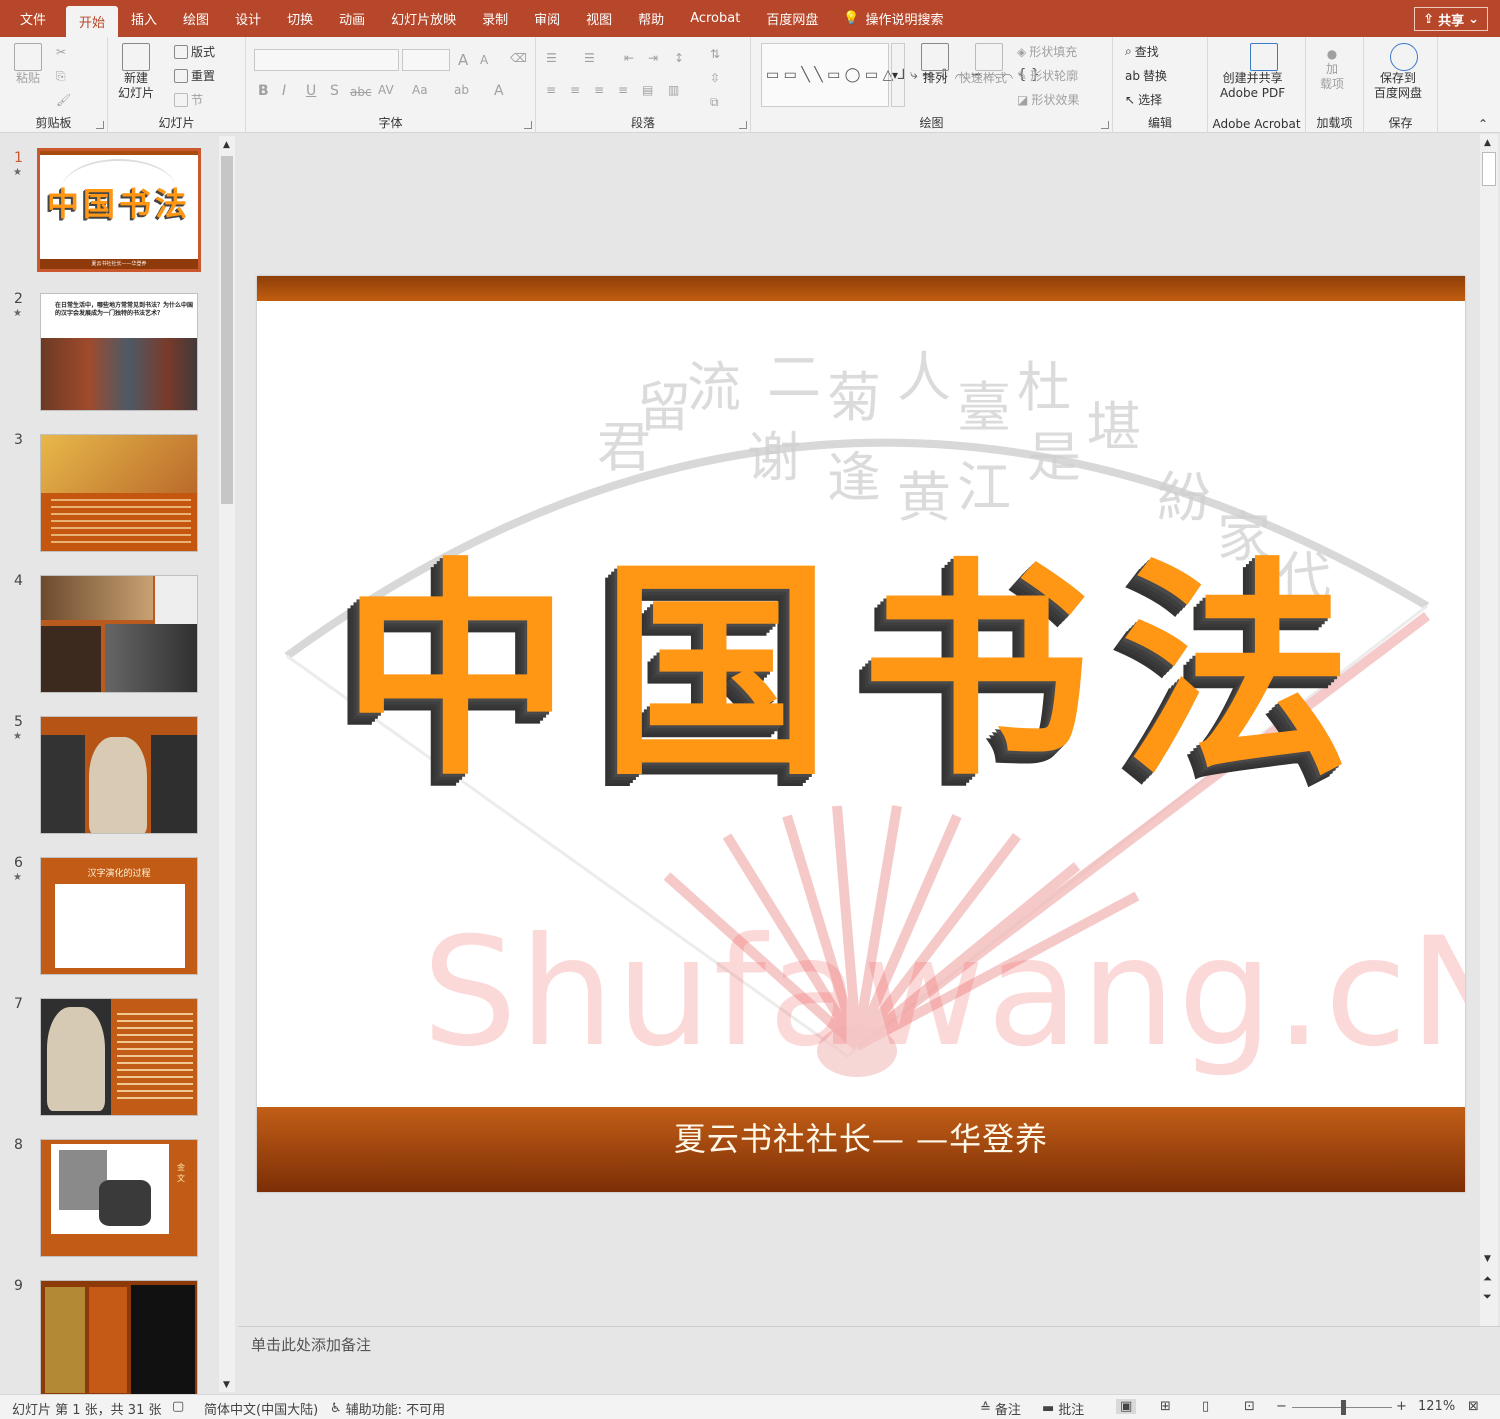 This screenshot has height=1419, width=1500. I want to click on tab-view: 视图, so click(599, 18).